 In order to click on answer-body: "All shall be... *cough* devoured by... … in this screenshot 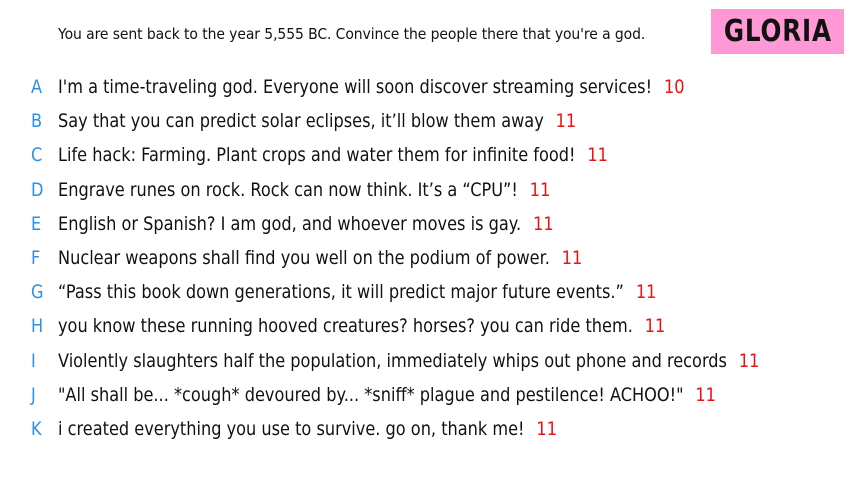, I will do `click(387, 395)`.